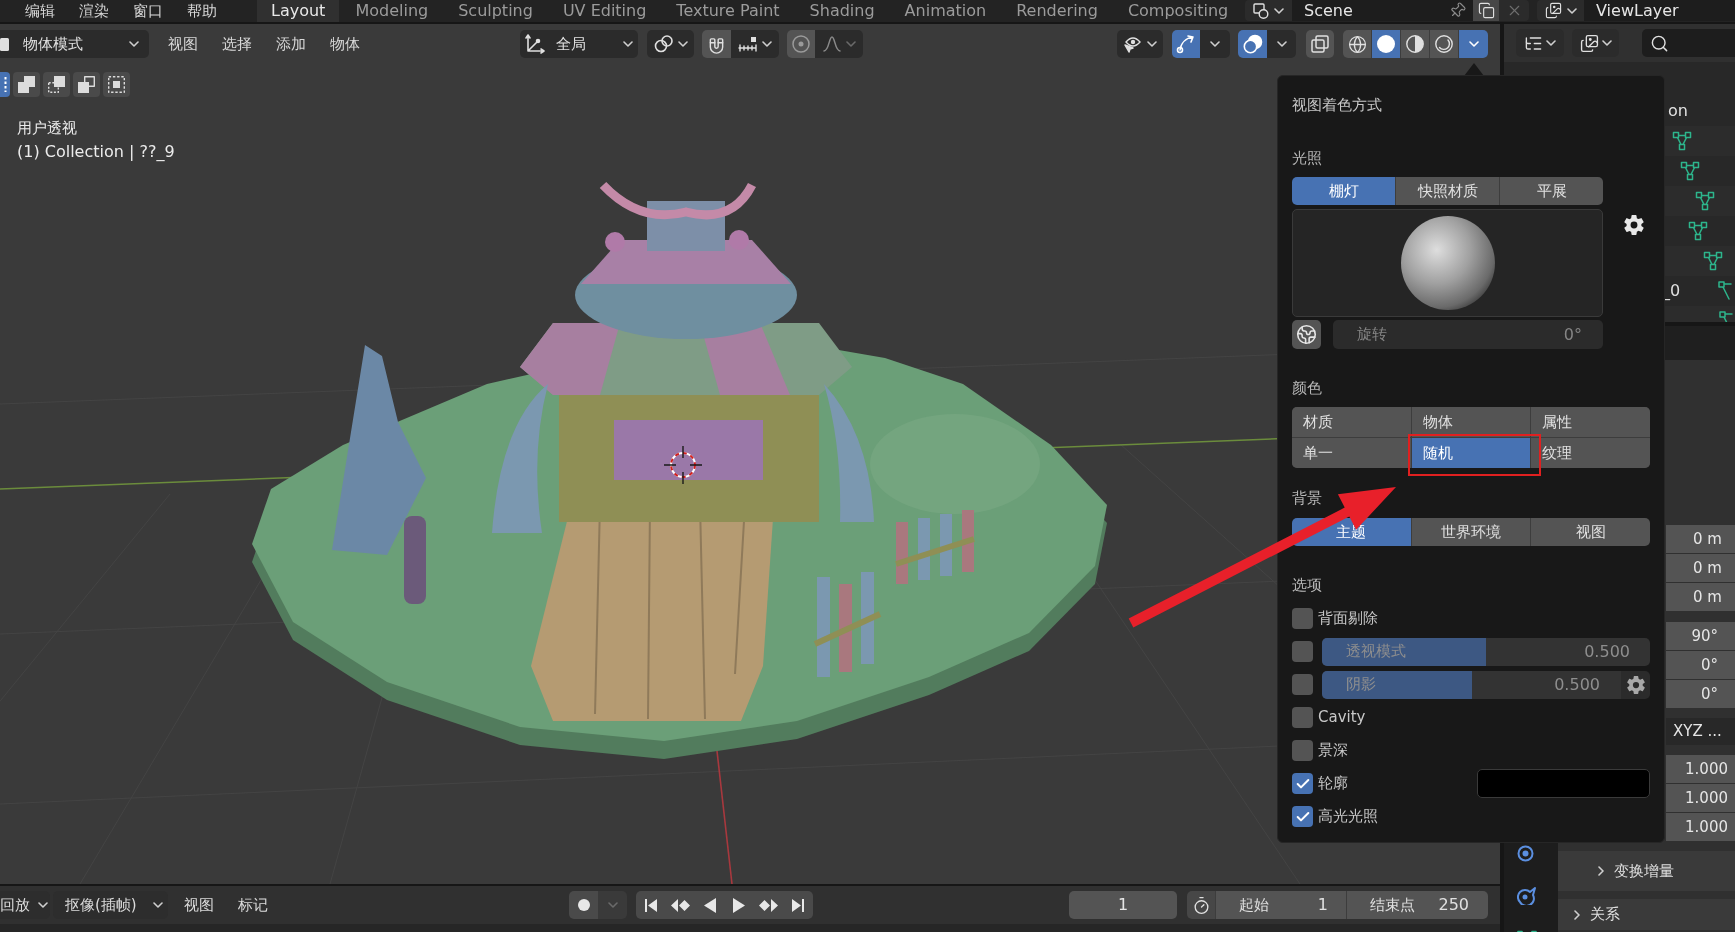 This screenshot has height=932, width=1735. Describe the element at coordinates (1486, 651) in the screenshot. I see `slider: 透视模式 0.500` at that location.